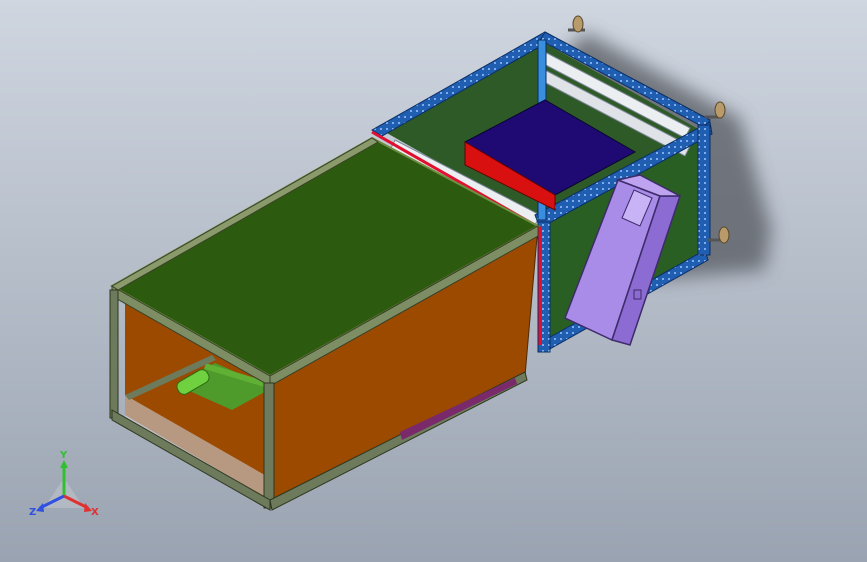 Image resolution: width=867 pixels, height=562 pixels. Describe the element at coordinates (95, 512) in the screenshot. I see `triad-x-label: X` at that location.